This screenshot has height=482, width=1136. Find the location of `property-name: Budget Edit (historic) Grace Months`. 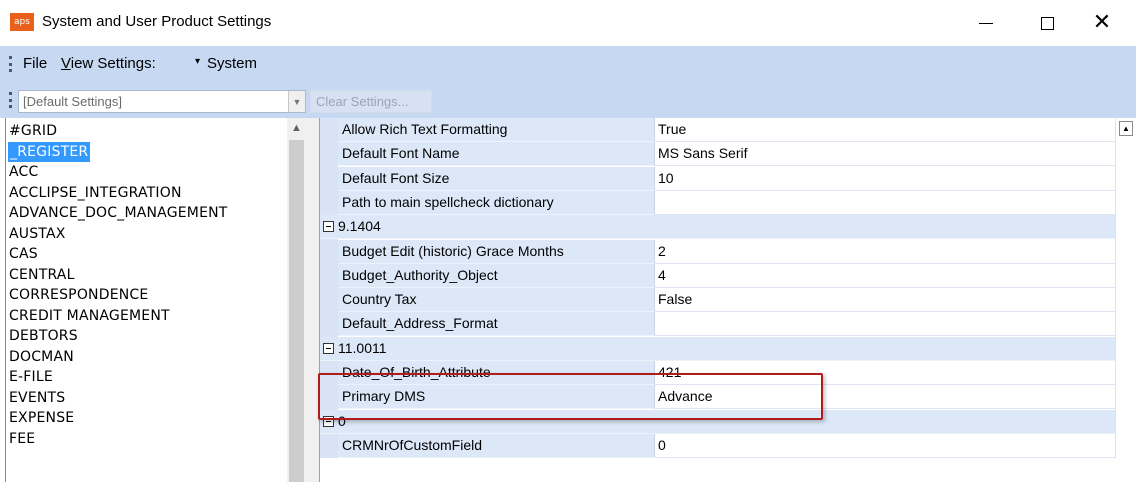

property-name: Budget Edit (historic) Grace Months is located at coordinates (496, 251).